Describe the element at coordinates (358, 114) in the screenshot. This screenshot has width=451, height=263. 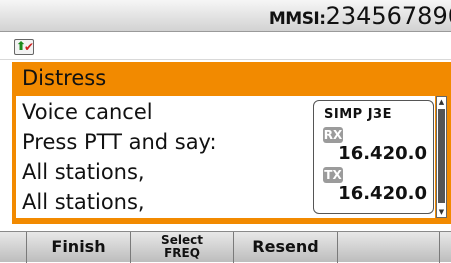
I see `mode-label: SIMP J3E` at that location.